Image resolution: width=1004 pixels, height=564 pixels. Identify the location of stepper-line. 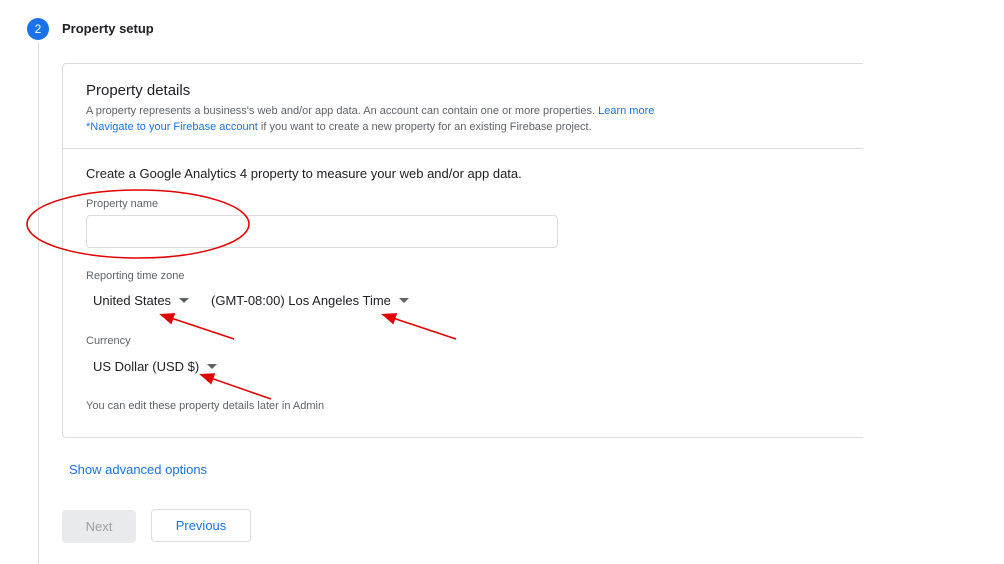
(38, 303).